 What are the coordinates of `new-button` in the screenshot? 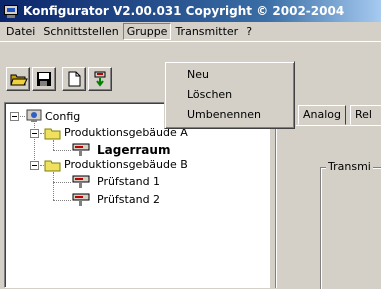 It's located at (74, 79).